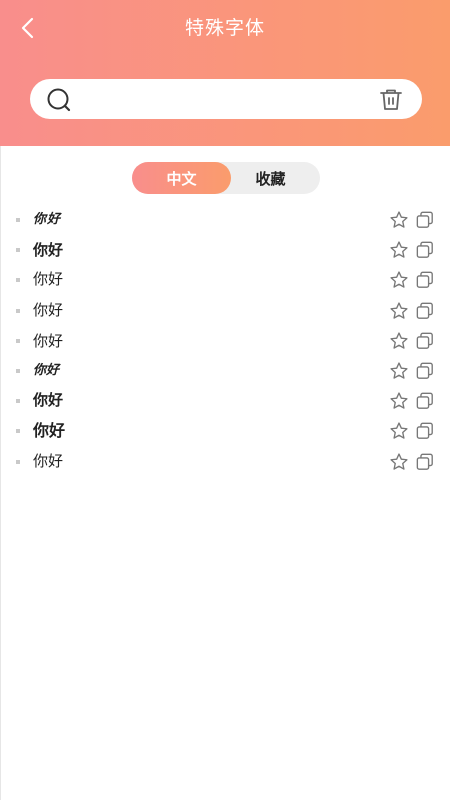  Describe the element at coordinates (391, 100) in the screenshot. I see `trash-icon` at that location.